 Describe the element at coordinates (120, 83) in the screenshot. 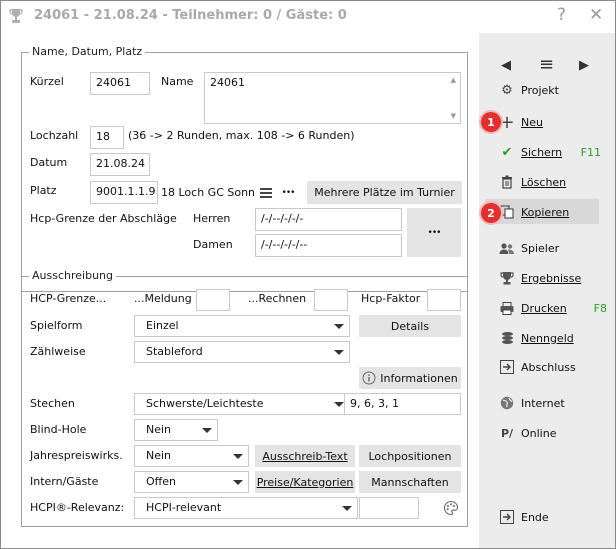

I see `kuerzel-input: 24061` at that location.